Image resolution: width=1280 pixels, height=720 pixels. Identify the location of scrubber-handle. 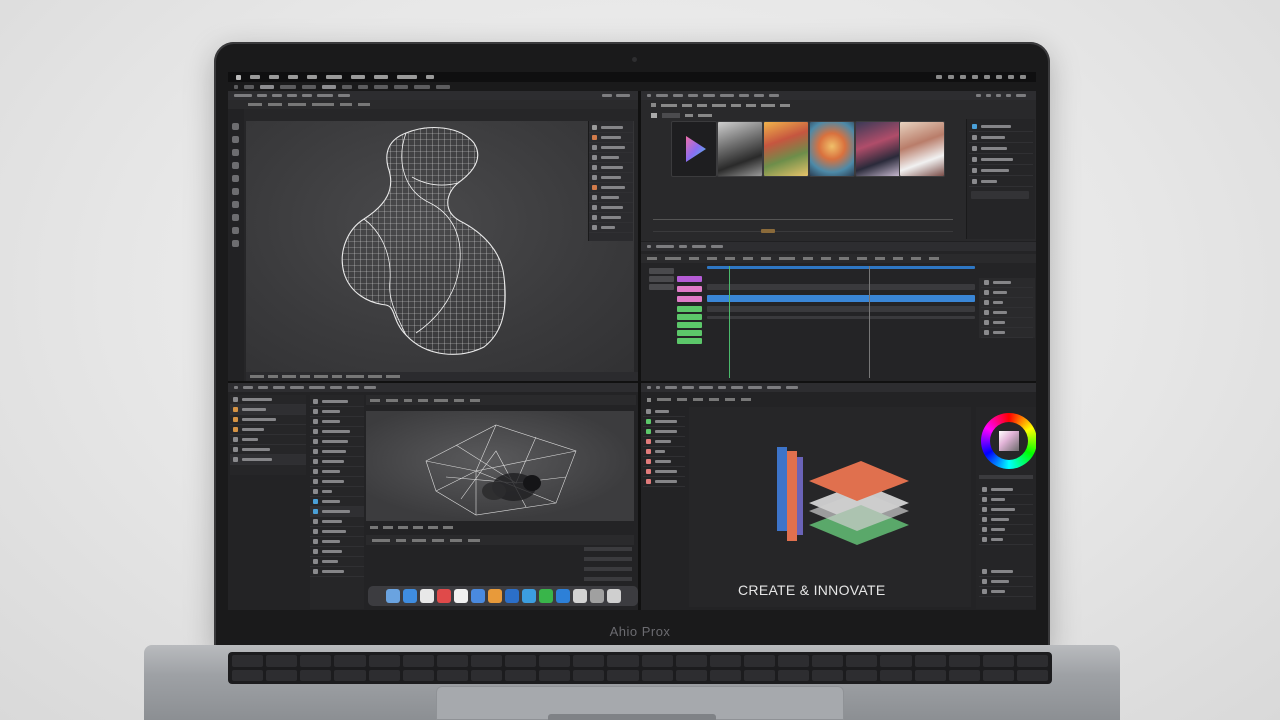
(768, 231).